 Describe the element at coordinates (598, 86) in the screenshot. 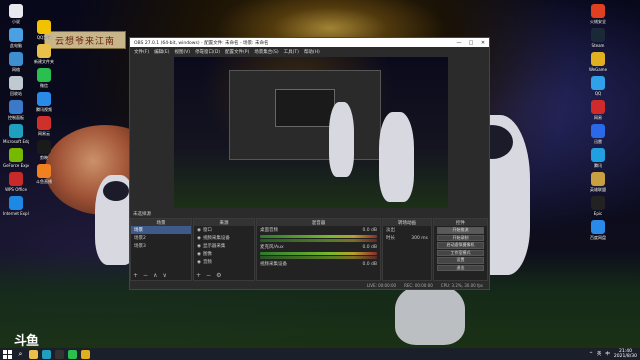

I see `desktop-icon: QQ` at that location.